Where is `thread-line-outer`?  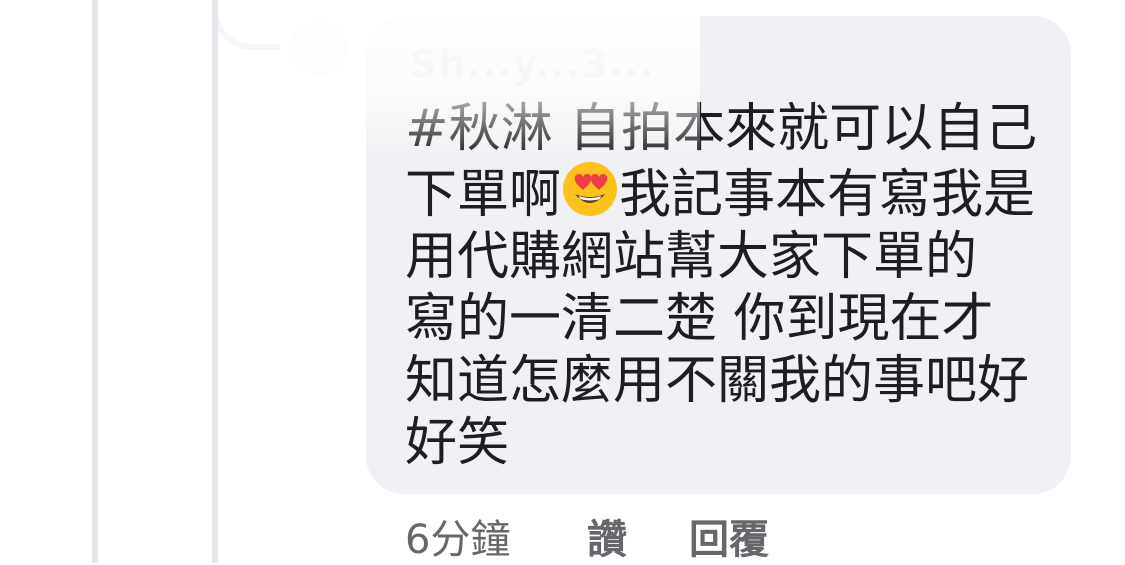 thread-line-outer is located at coordinates (95, 281).